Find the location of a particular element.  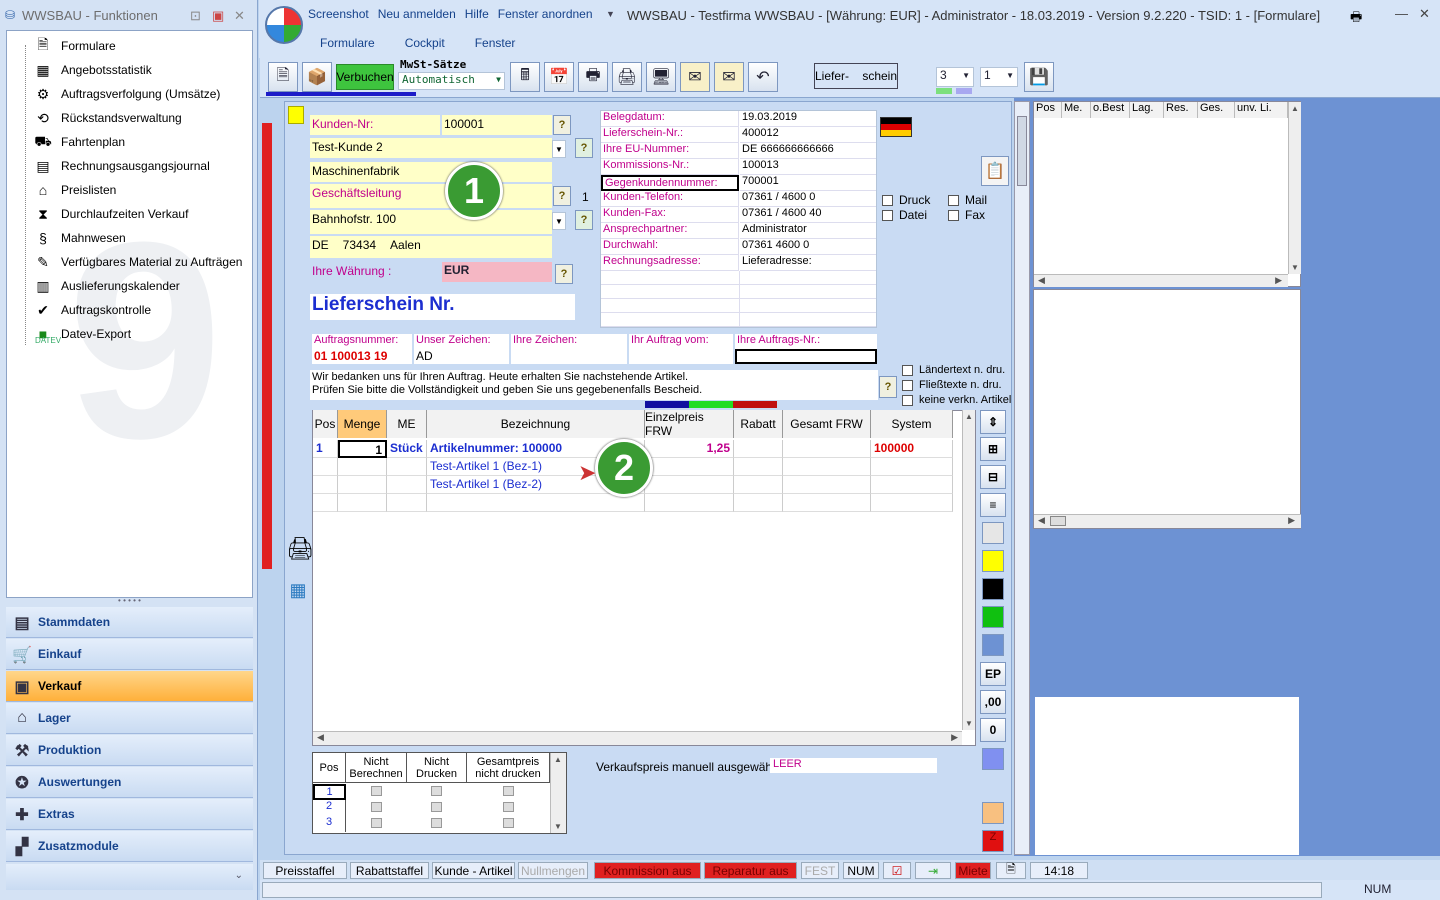

option-druck: Druck is located at coordinates (906, 200).